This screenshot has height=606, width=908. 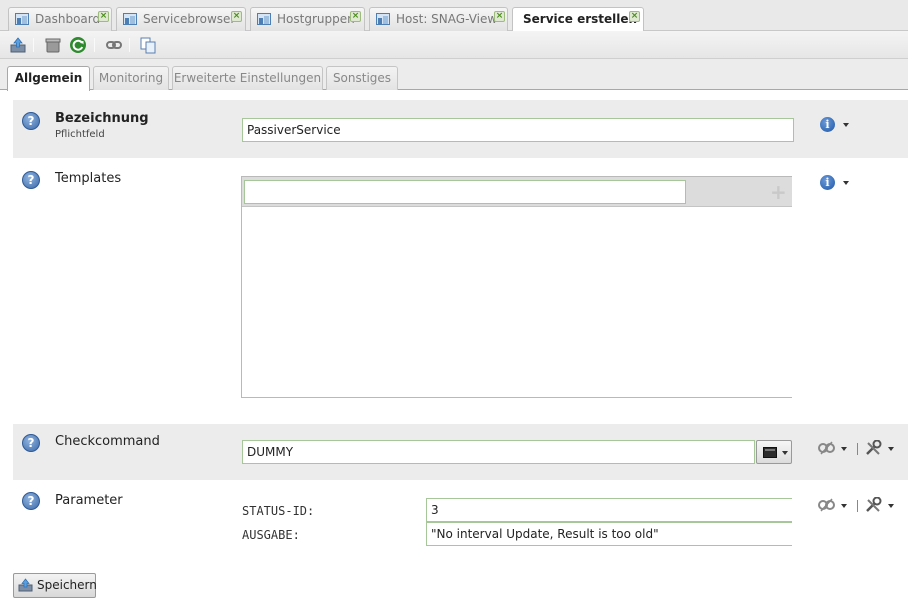 I want to click on tab-monitoring: Monitoring, so click(x=131, y=78).